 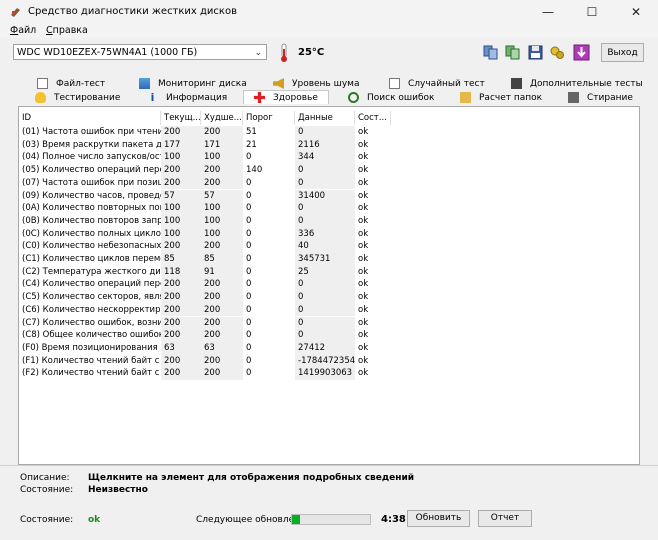 I want to click on cell-threshold: 51, so click(x=251, y=132).